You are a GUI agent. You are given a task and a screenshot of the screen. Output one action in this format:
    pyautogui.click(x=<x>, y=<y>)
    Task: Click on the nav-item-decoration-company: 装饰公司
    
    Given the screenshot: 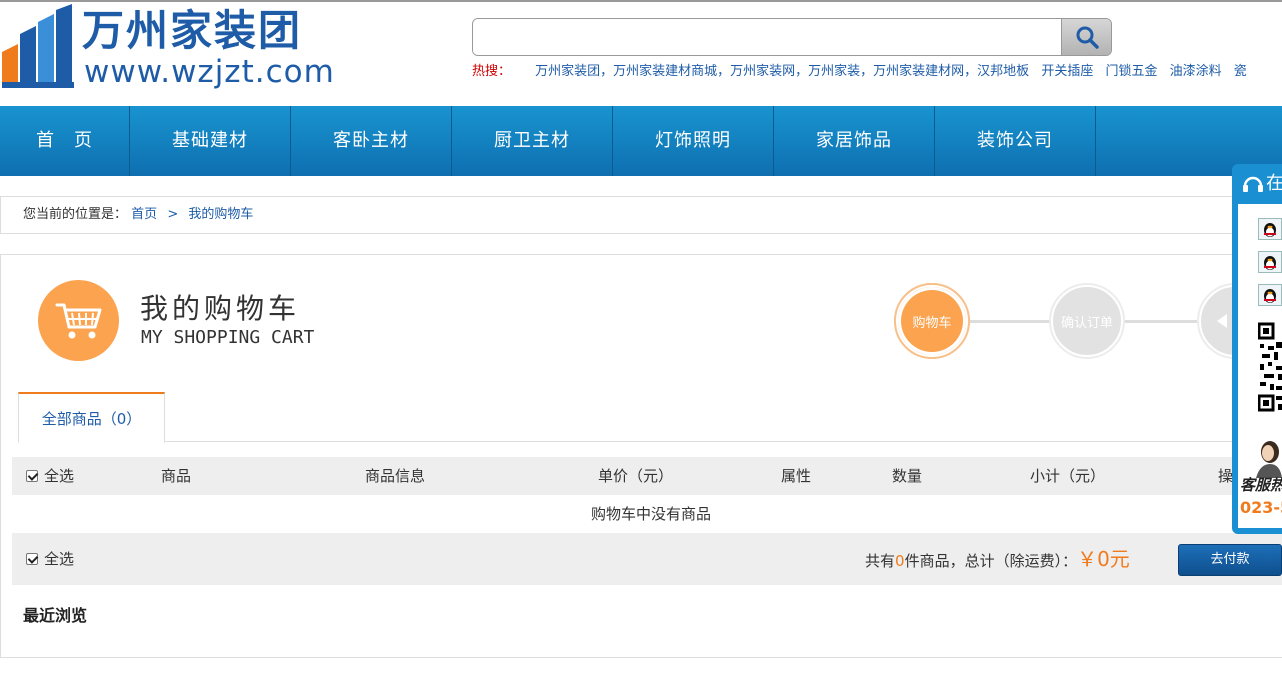 What is the action you would take?
    pyautogui.click(x=1015, y=141)
    